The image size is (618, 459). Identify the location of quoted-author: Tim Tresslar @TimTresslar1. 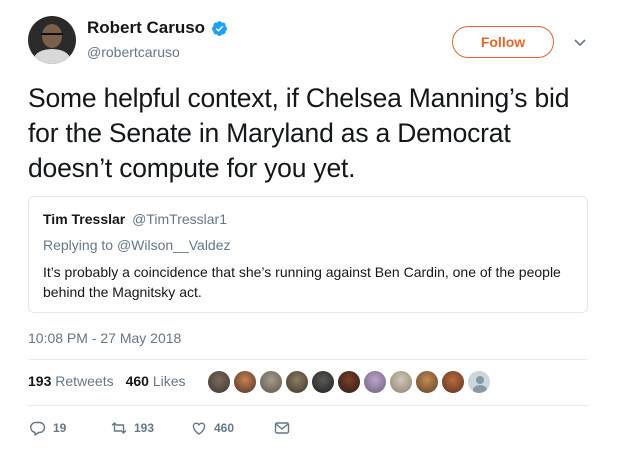
(135, 219).